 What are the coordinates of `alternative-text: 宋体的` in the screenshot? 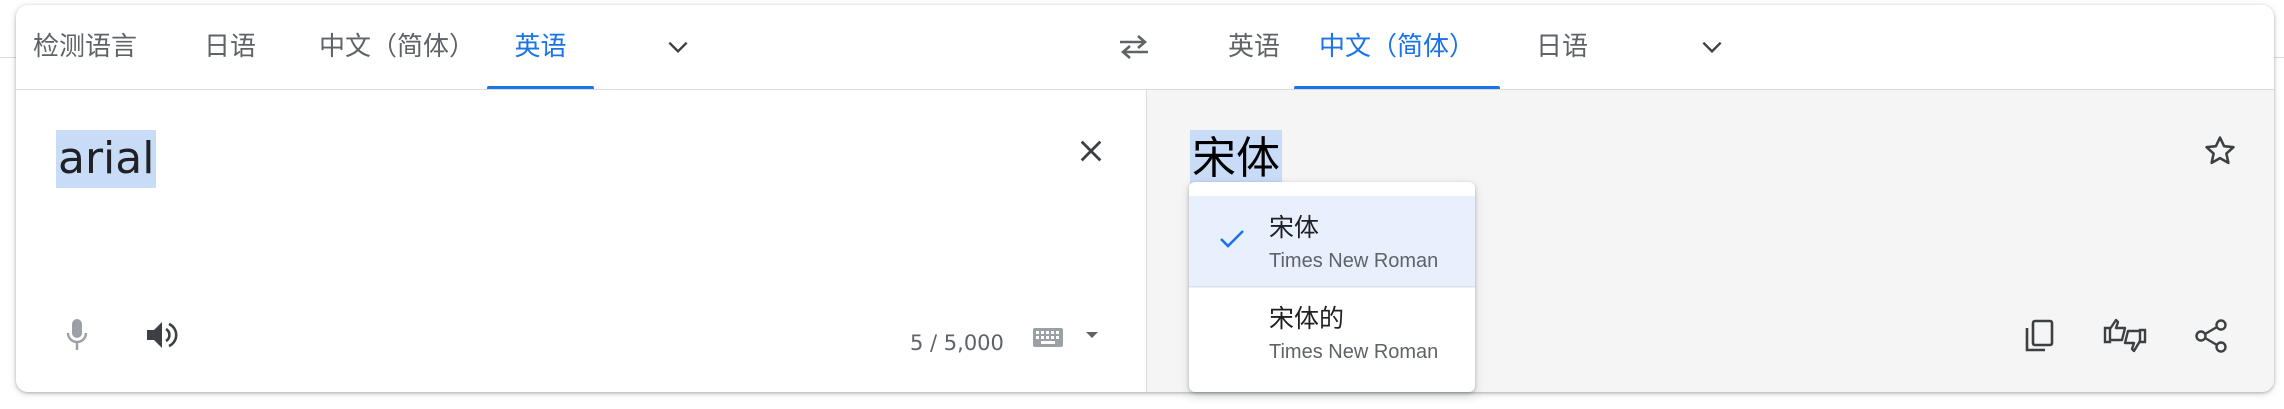 It's located at (1307, 318).